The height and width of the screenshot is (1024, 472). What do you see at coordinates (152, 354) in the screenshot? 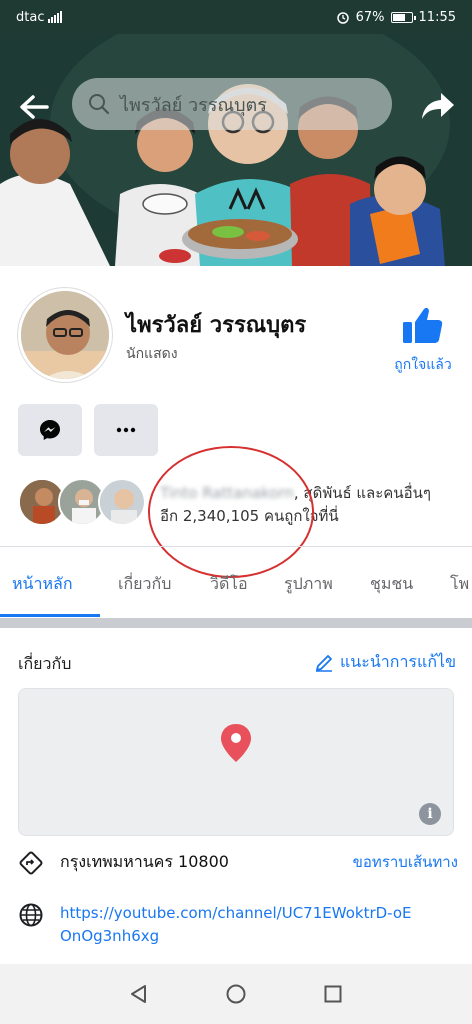
I see `page-category: นักแสดง` at bounding box center [152, 354].